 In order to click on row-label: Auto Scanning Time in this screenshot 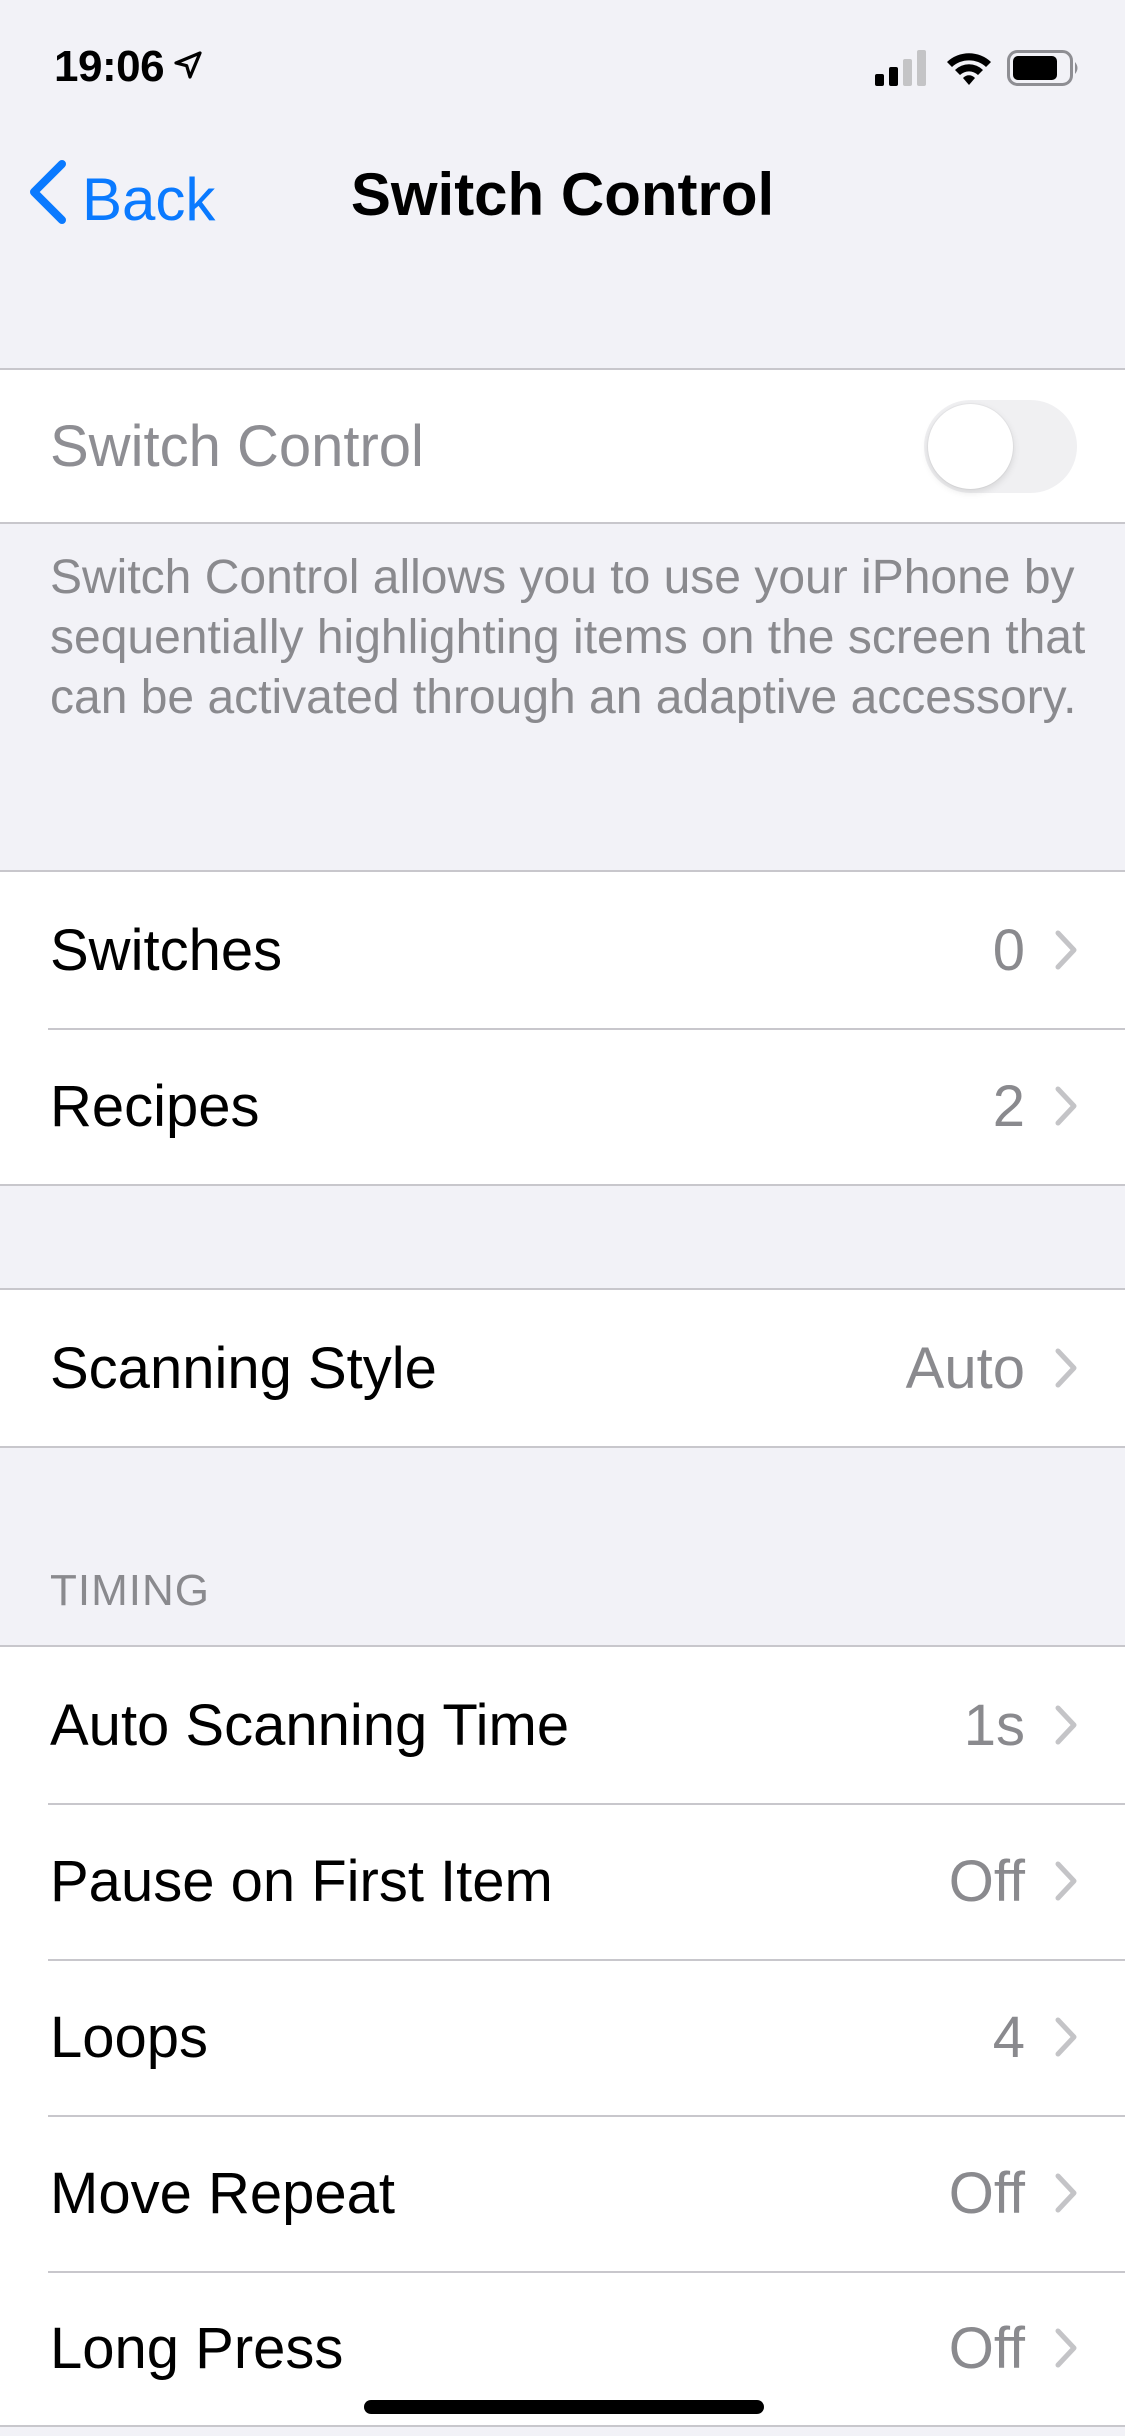, I will do `click(310, 1725)`.